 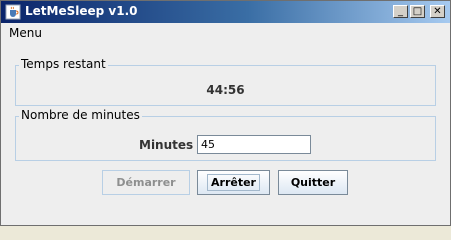 What do you see at coordinates (63, 64) in the screenshot?
I see `remaining-legend: Temps restant` at bounding box center [63, 64].